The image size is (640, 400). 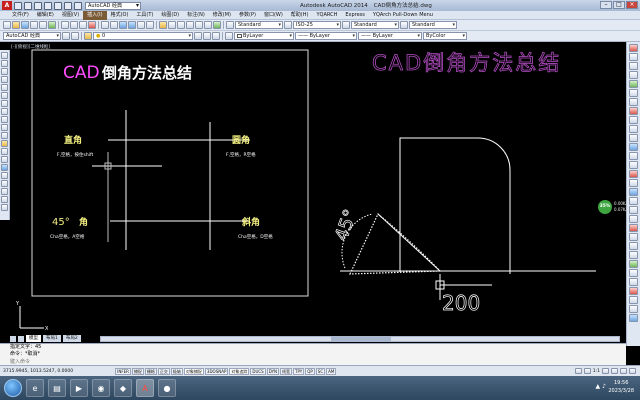 I want to click on lock-icon, so click(x=623, y=371).